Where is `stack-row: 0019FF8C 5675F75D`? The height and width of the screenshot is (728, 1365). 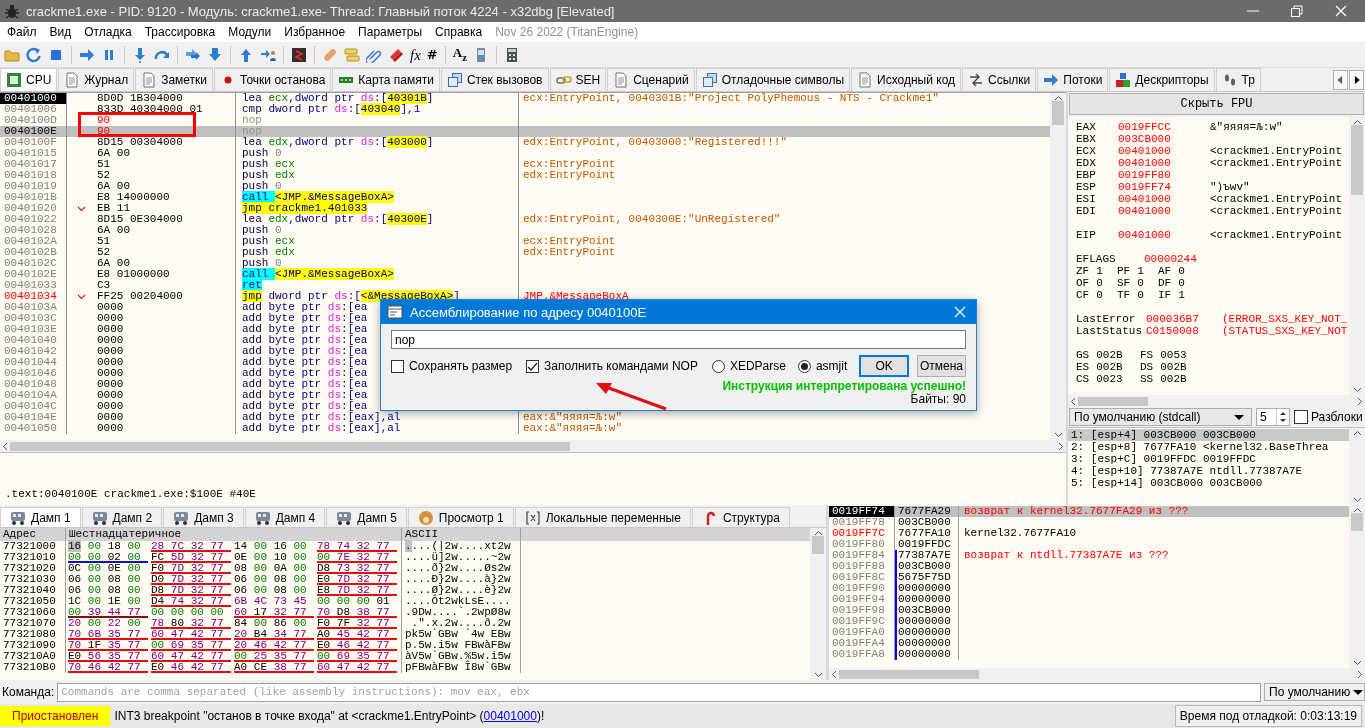
stack-row: 0019FF8C 5675F75D is located at coordinates (1089, 577).